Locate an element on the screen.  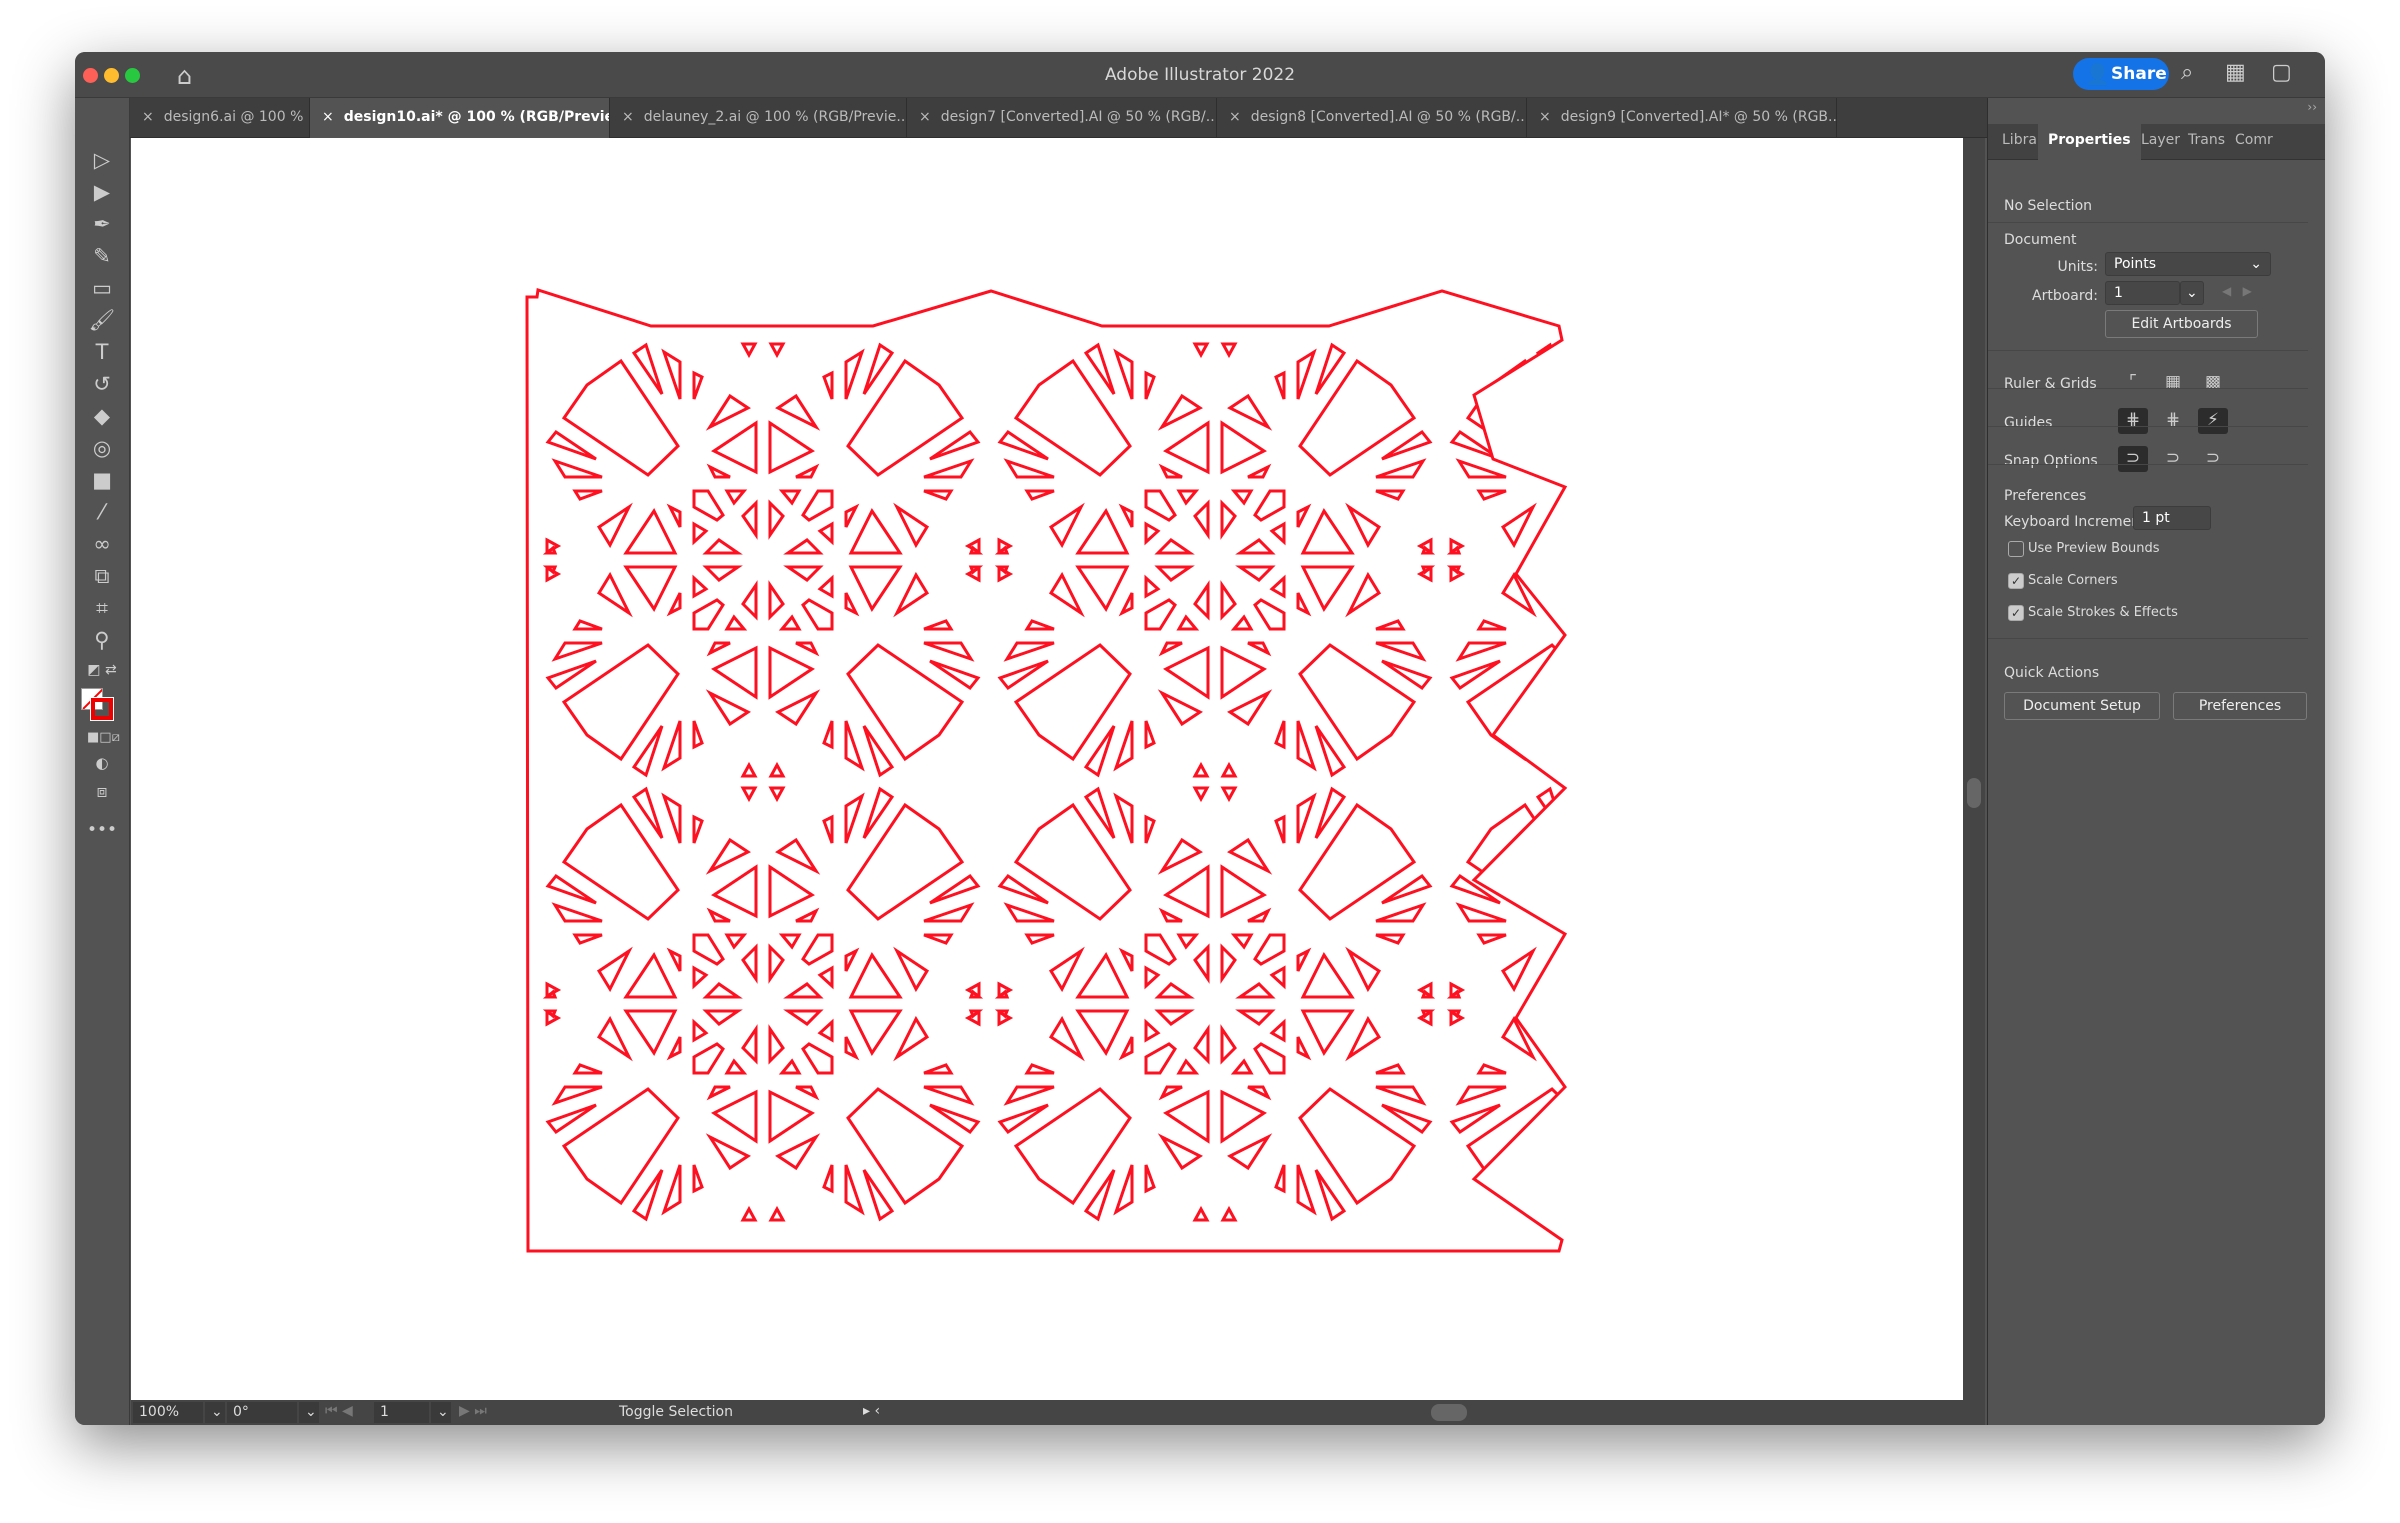
selection-tool-icon: ▷ is located at coordinates (102, 162).